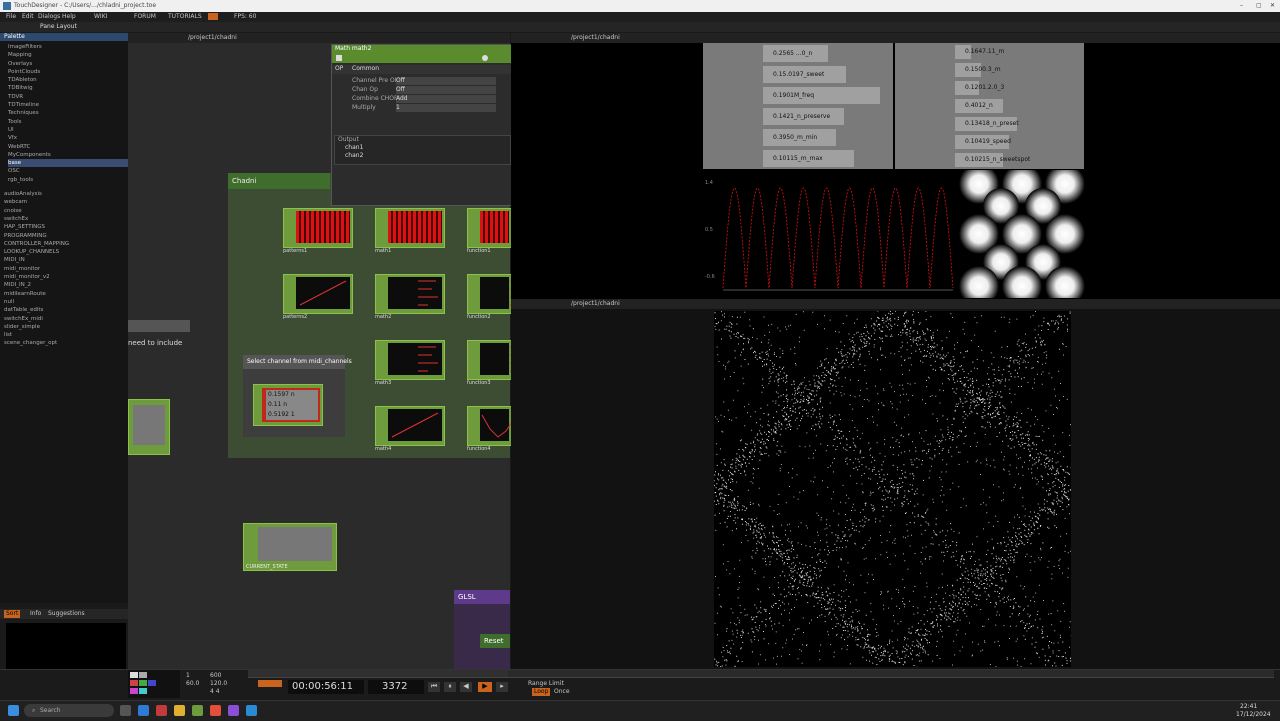 The width and height of the screenshot is (1280, 721). Describe the element at coordinates (143, 710) in the screenshot. I see `edge-icon` at that location.